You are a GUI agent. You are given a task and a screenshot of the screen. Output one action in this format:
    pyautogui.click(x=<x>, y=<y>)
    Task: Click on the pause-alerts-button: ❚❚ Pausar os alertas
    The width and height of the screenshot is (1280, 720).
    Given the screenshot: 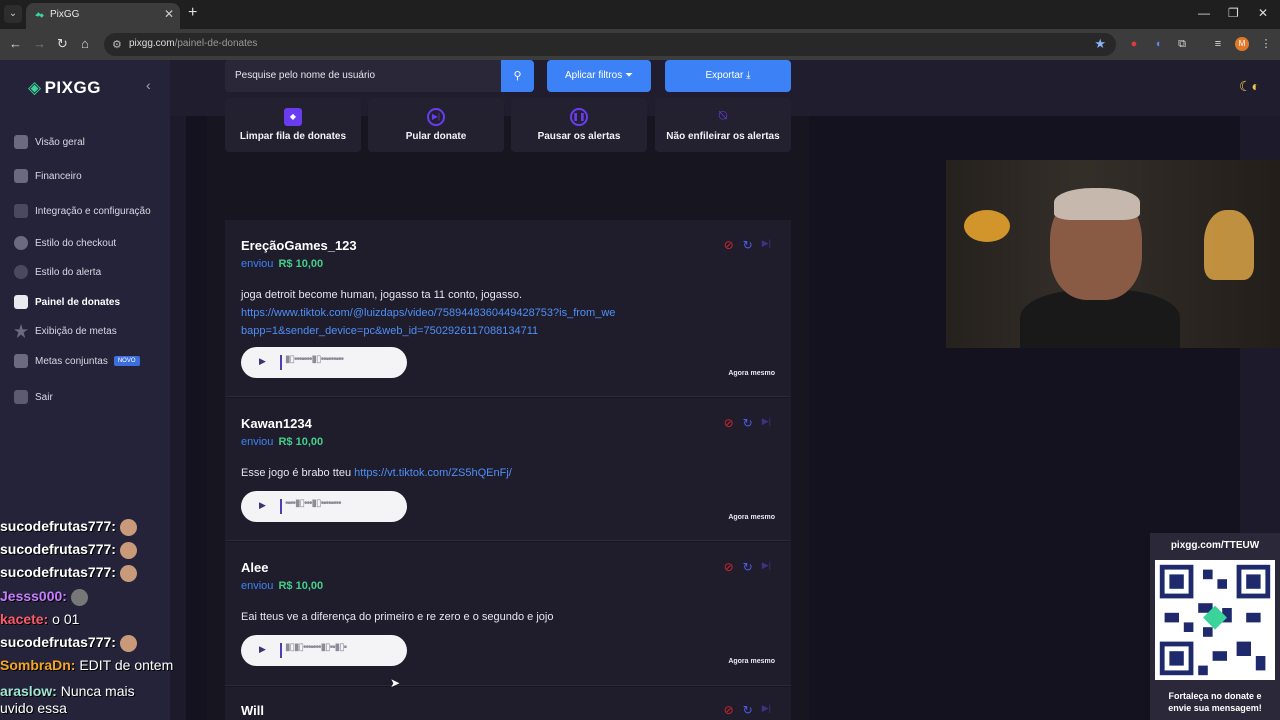 What is the action you would take?
    pyautogui.click(x=579, y=125)
    